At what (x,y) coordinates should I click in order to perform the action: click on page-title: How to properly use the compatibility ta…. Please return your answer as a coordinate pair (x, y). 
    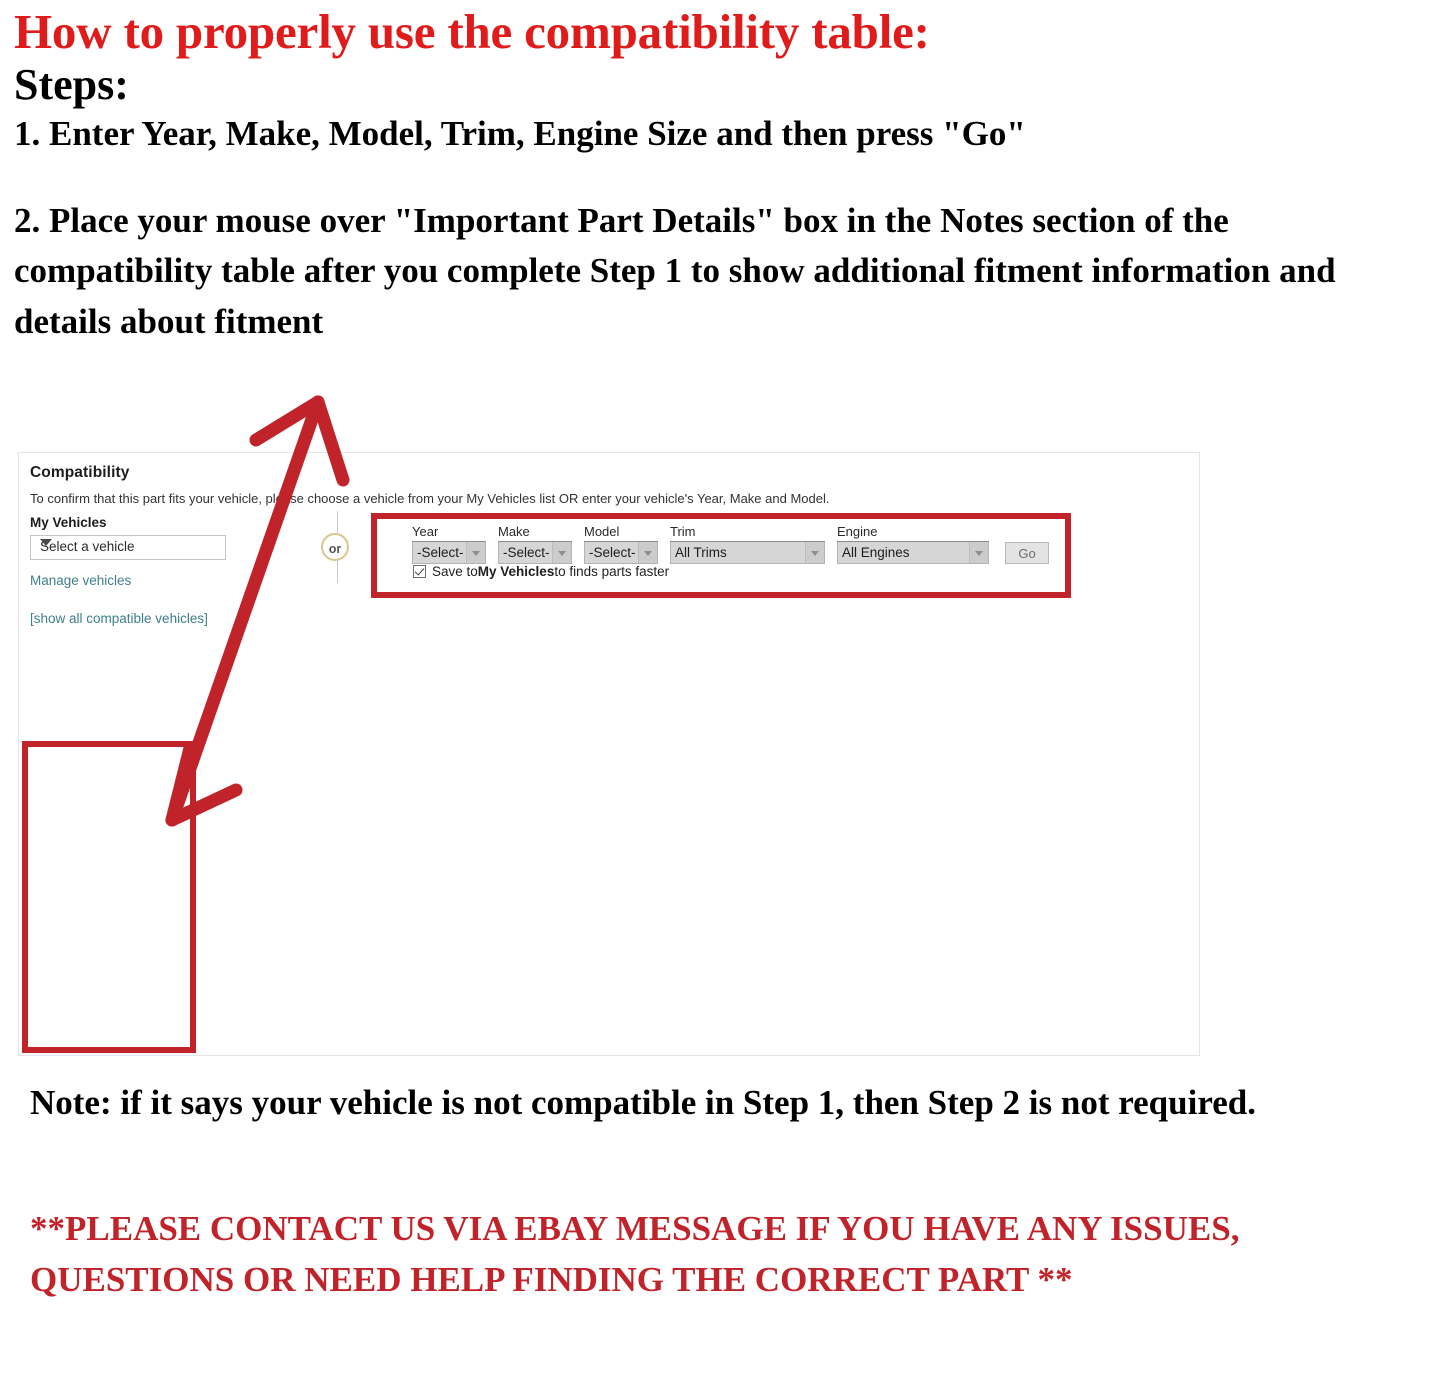
    Looking at the image, I should click on (472, 31).